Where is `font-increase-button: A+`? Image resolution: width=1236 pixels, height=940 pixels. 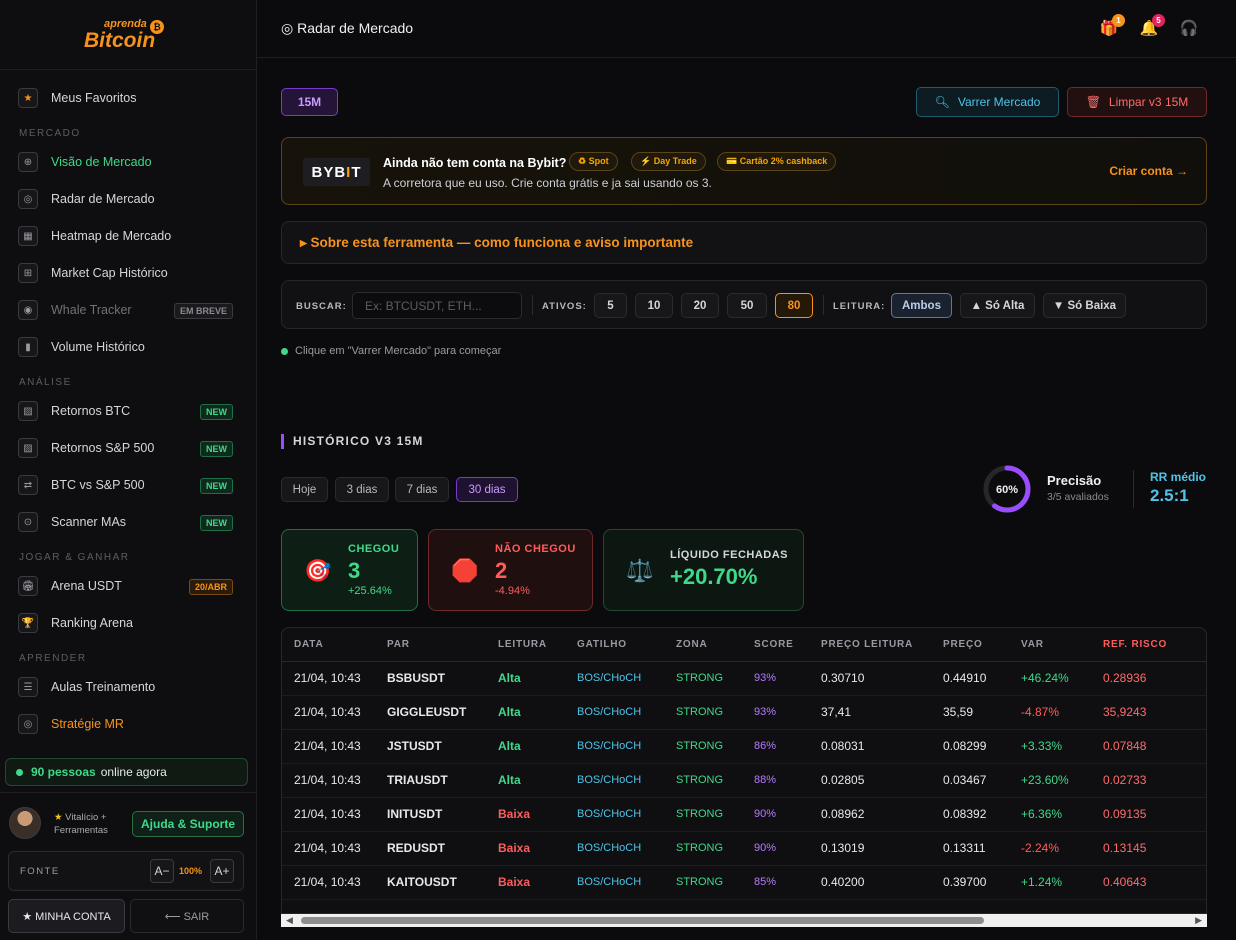
font-increase-button: A+ is located at coordinates (222, 871).